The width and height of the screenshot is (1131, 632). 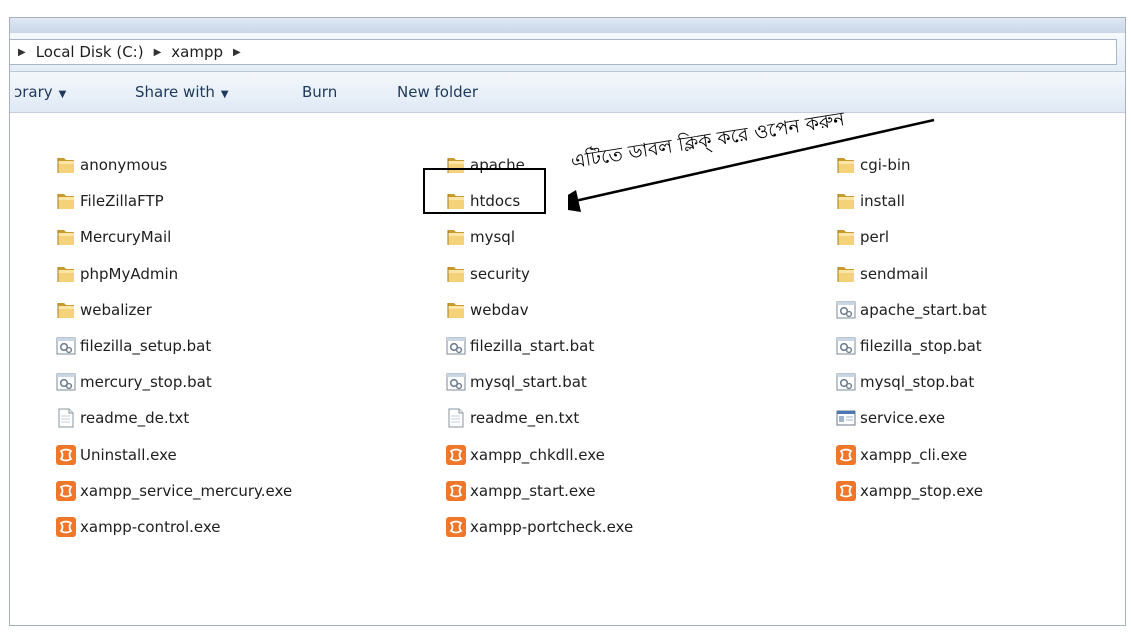 I want to click on file-name: xampp_chkdll.exe, so click(x=537, y=454).